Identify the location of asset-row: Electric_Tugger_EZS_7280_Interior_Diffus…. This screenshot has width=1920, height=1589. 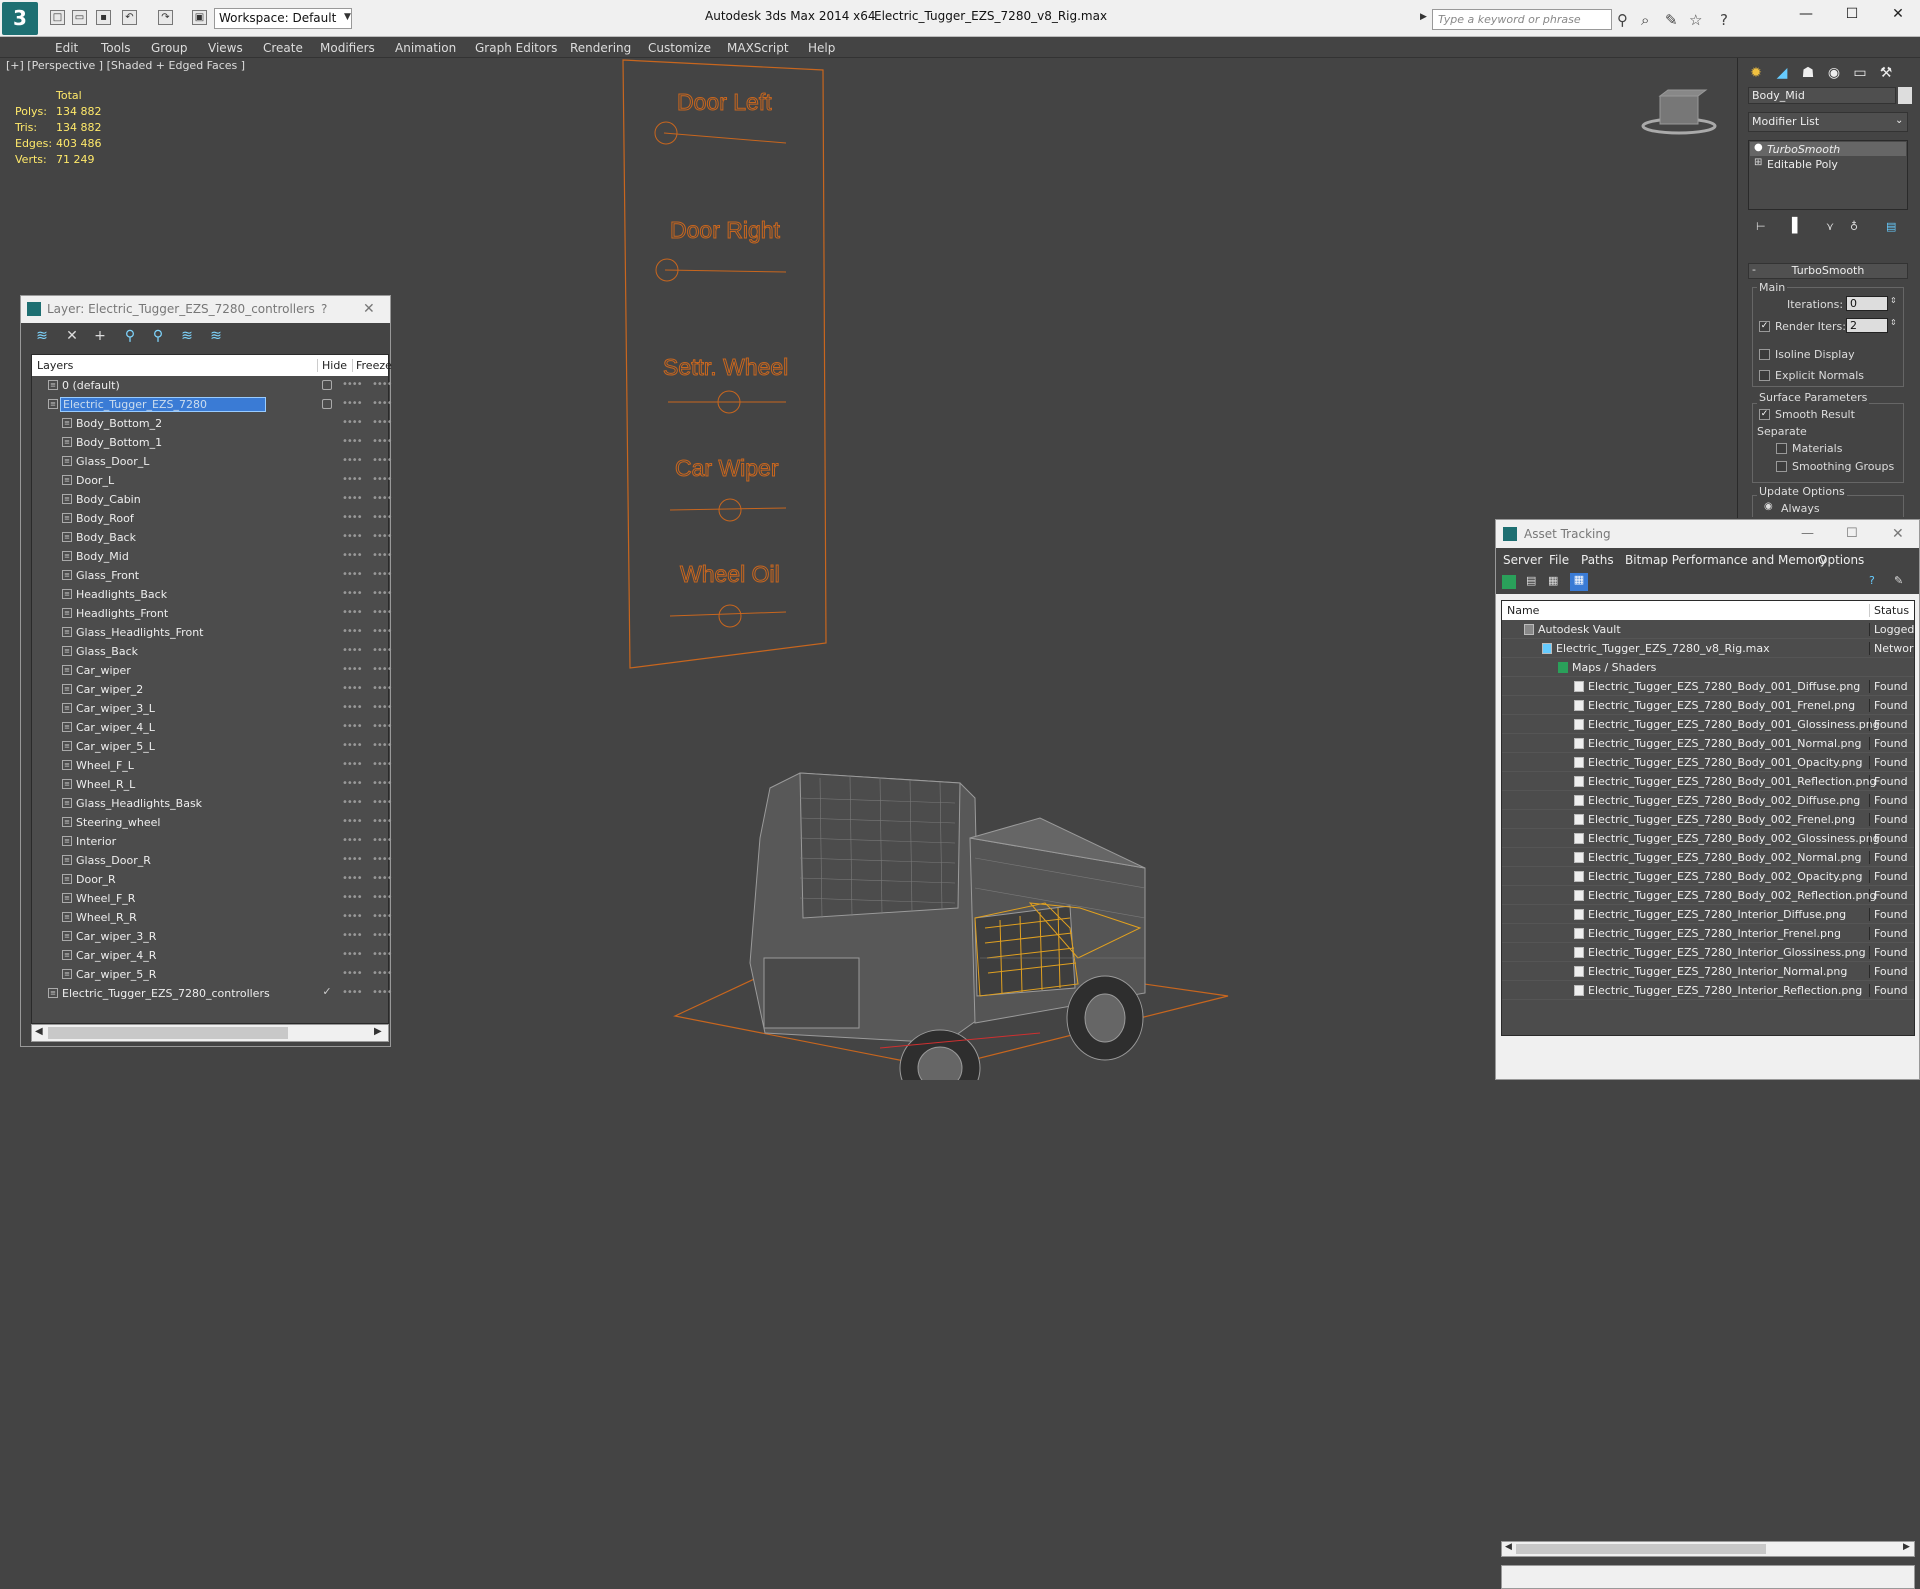
(1708, 914).